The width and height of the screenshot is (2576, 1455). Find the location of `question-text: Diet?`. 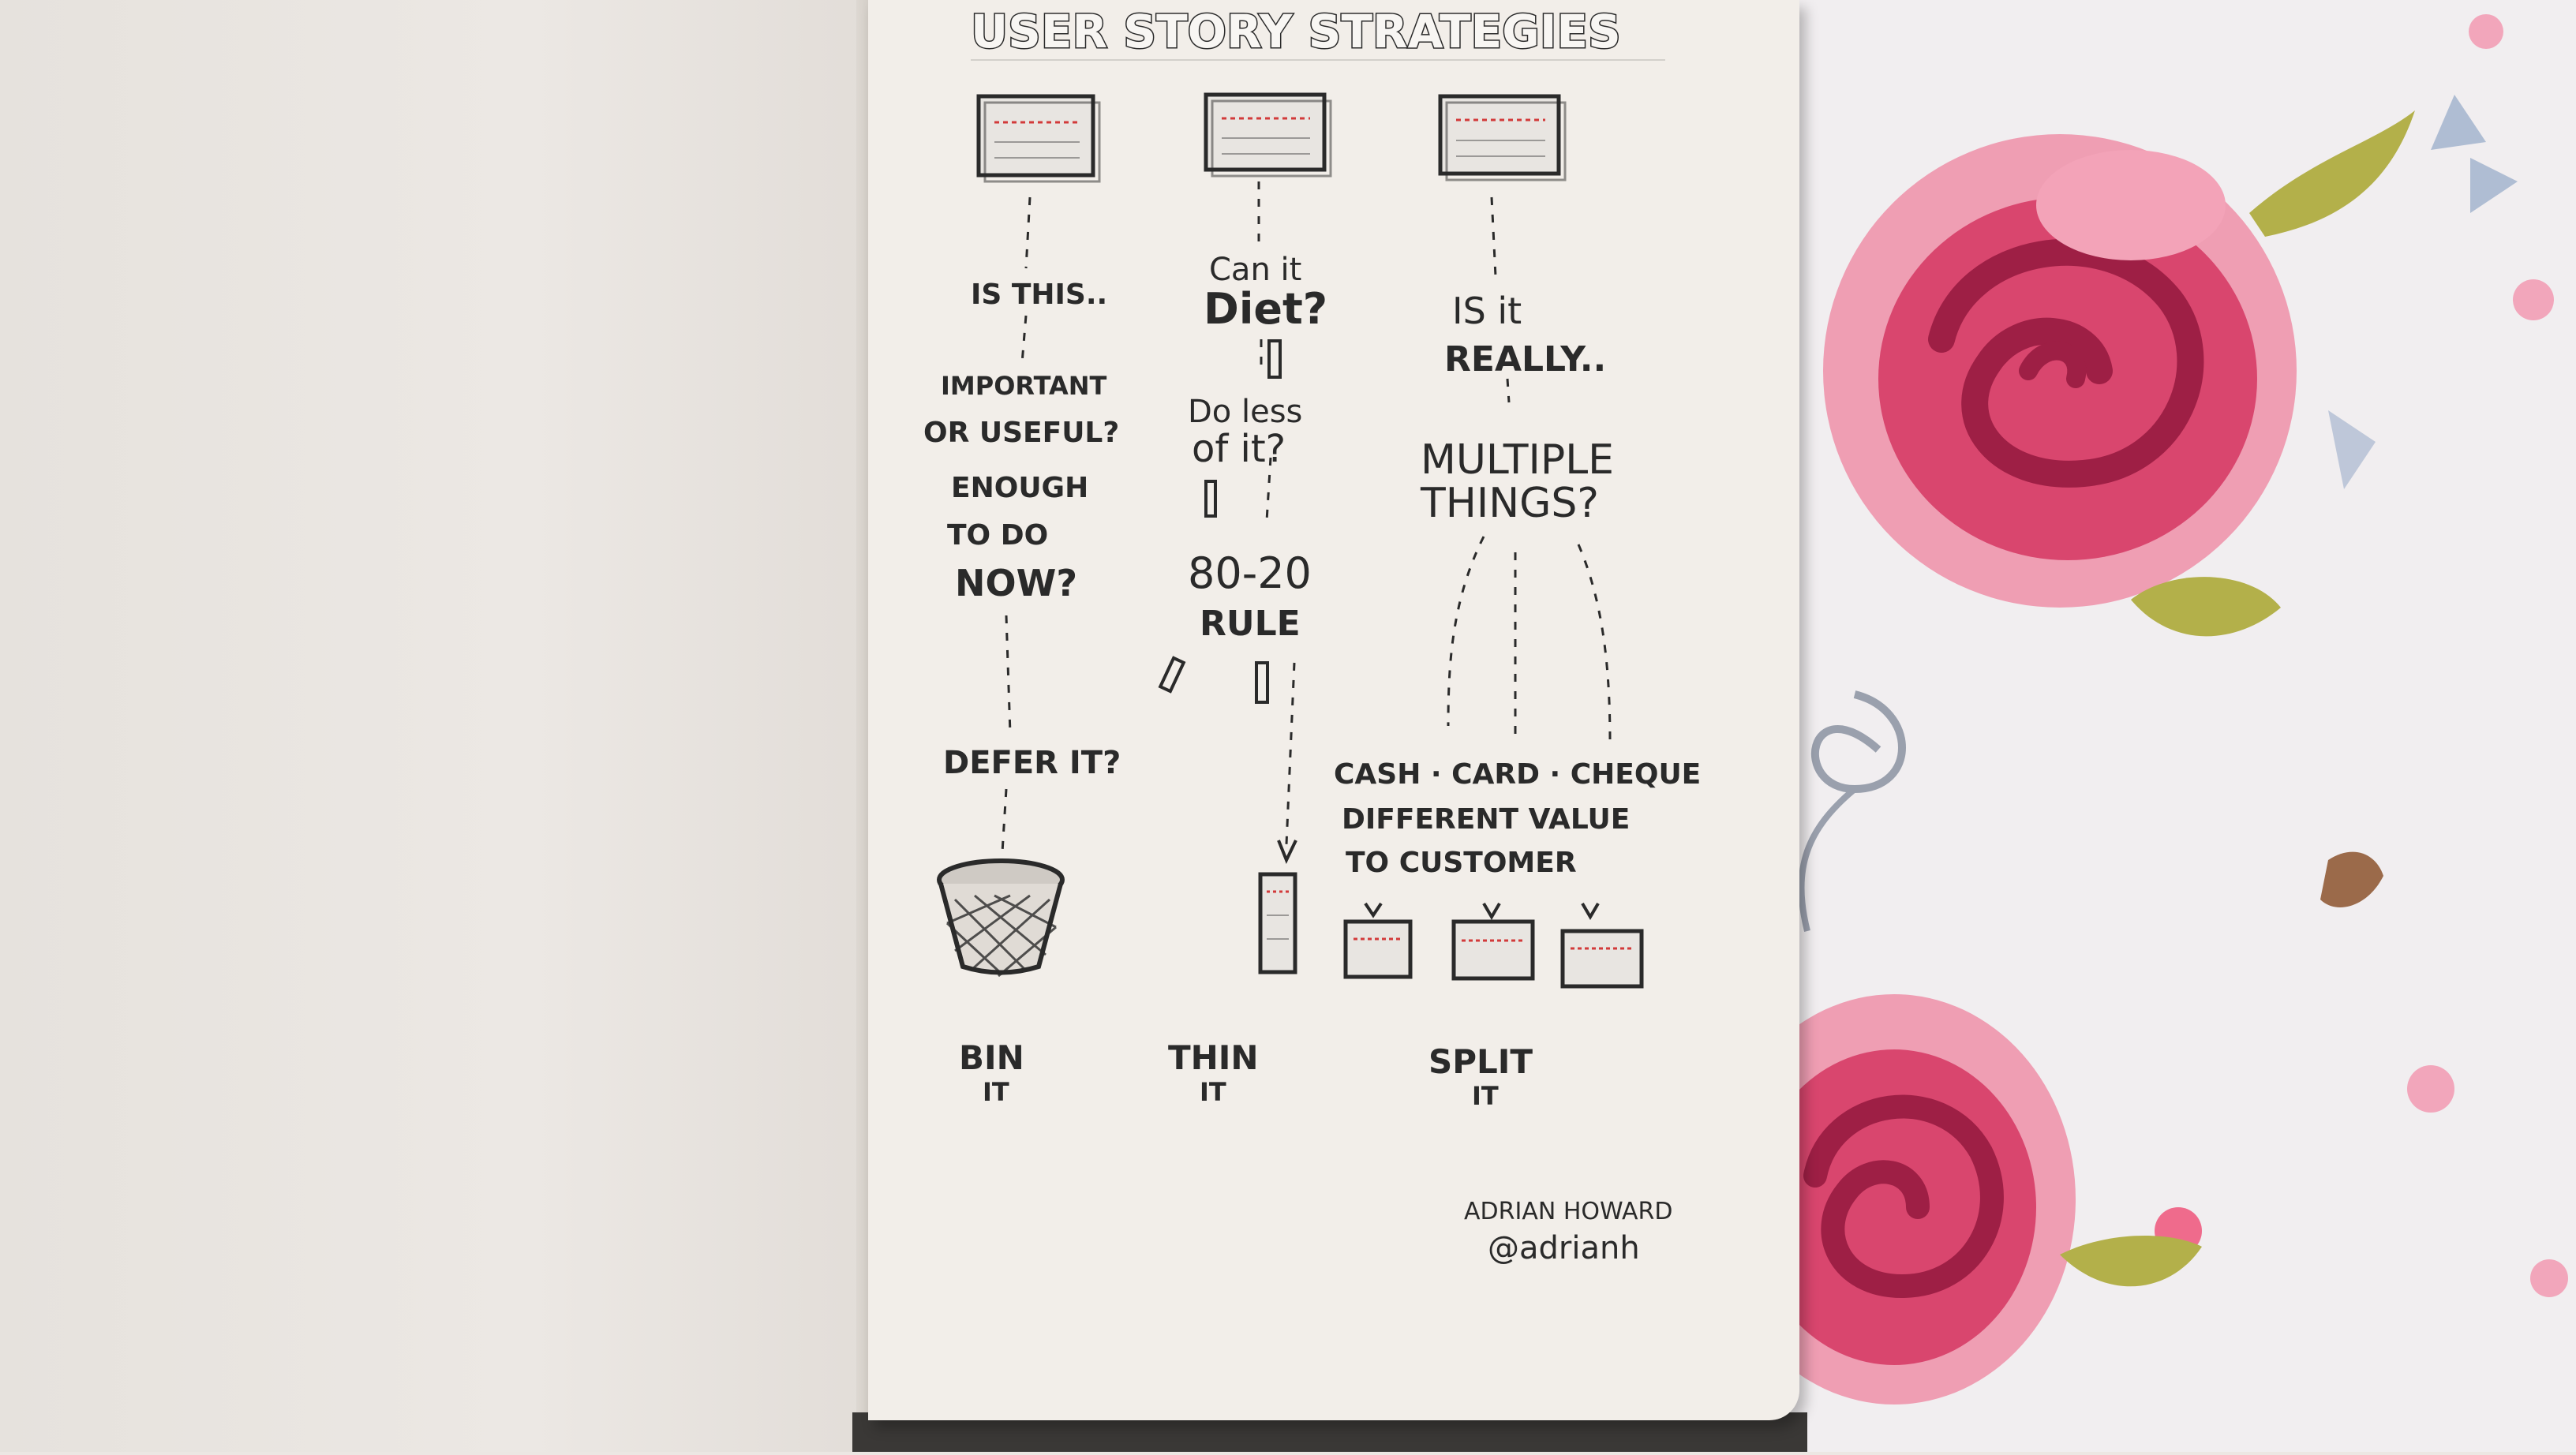

question-text: Diet? is located at coordinates (1265, 309).